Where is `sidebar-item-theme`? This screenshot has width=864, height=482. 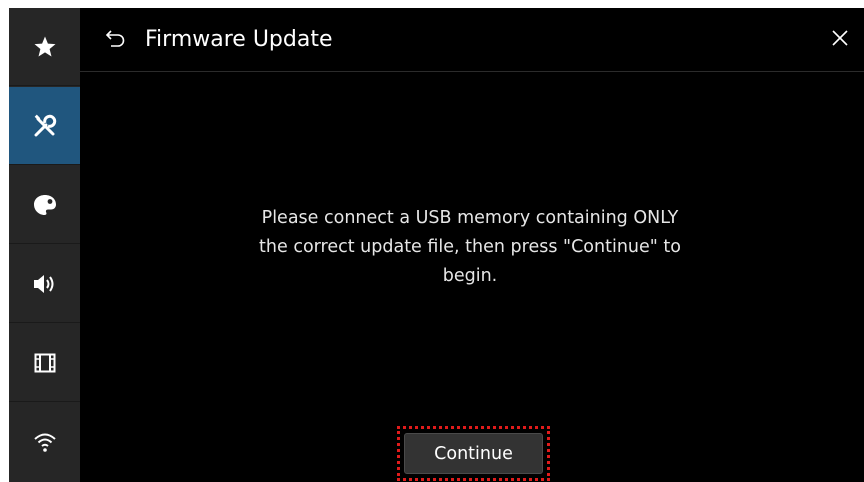
sidebar-item-theme is located at coordinates (44, 205).